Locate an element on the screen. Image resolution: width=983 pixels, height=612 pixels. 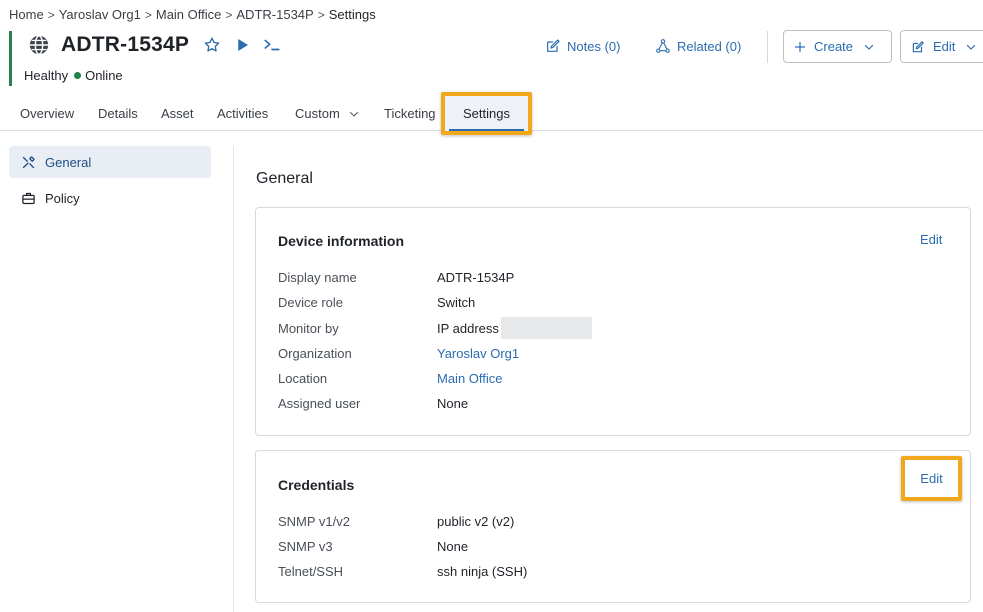
edit-credentials-label: Edit is located at coordinates (931, 478).